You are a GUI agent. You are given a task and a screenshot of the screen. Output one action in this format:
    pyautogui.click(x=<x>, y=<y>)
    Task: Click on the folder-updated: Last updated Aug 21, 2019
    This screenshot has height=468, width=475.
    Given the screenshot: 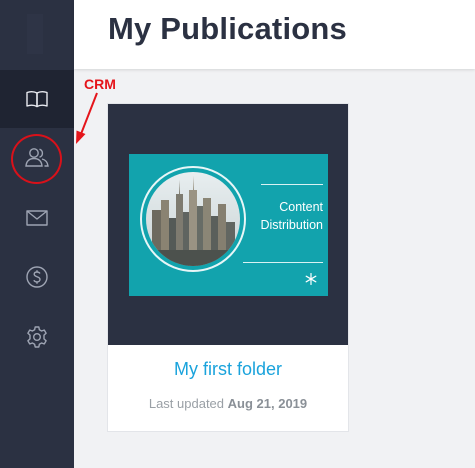 What is the action you would take?
    pyautogui.click(x=228, y=403)
    